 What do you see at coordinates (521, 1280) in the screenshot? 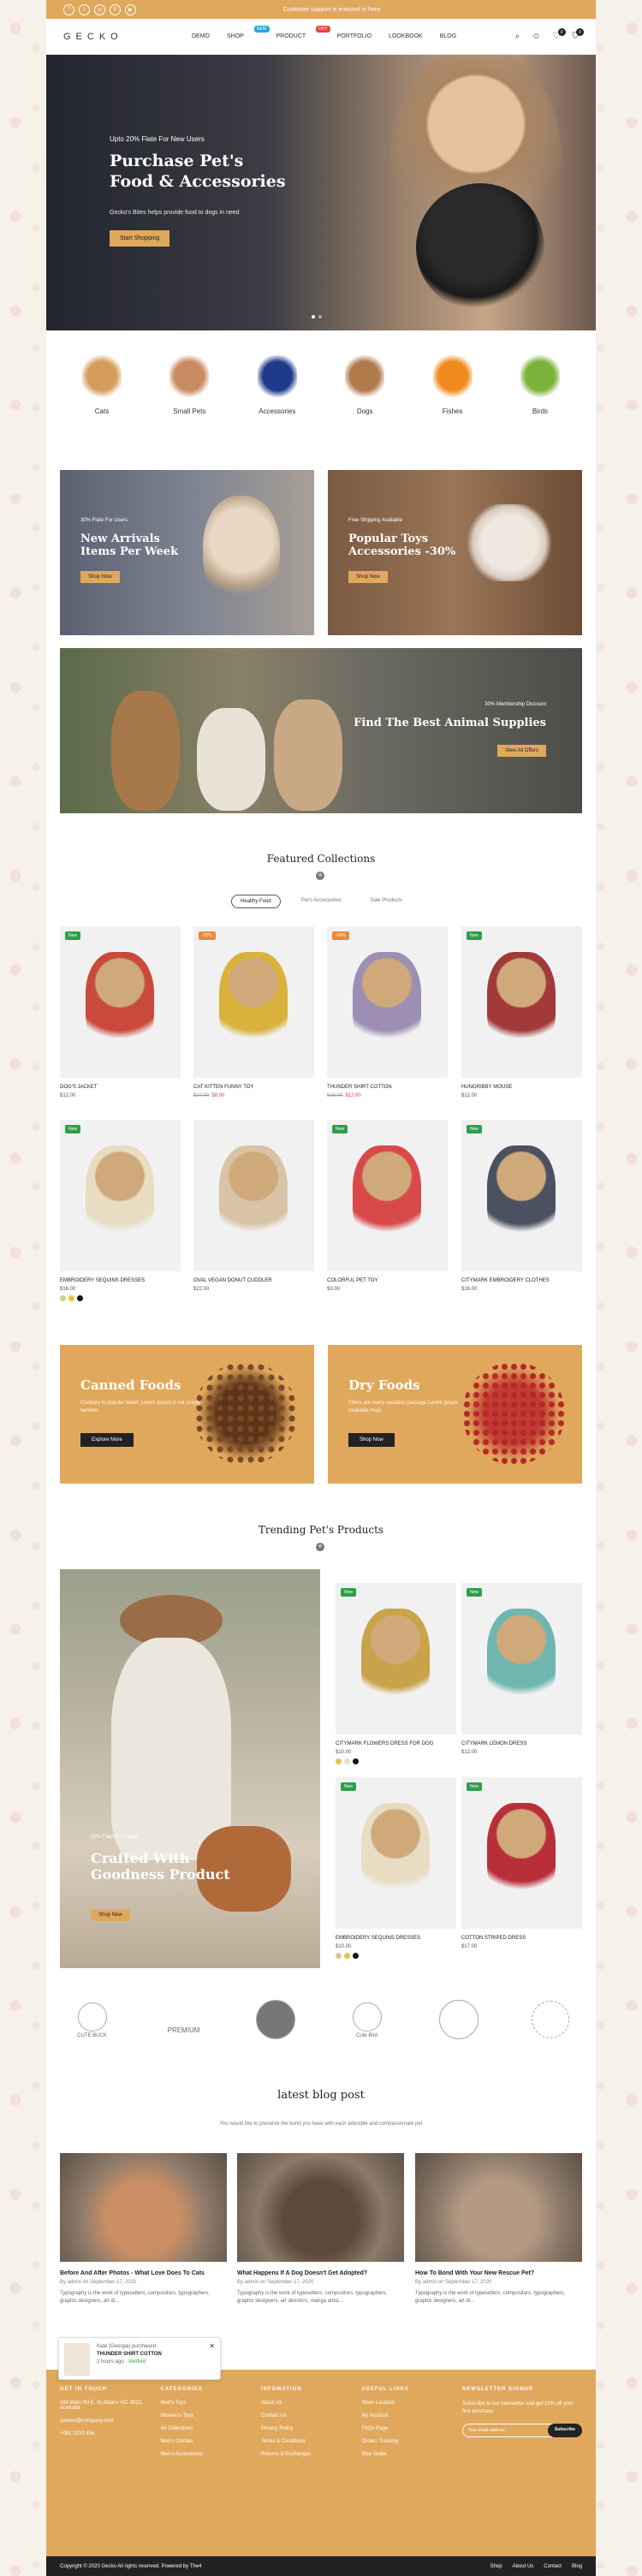
I see `product-name: CITYMARK EMBROIDERY CLOTHES` at bounding box center [521, 1280].